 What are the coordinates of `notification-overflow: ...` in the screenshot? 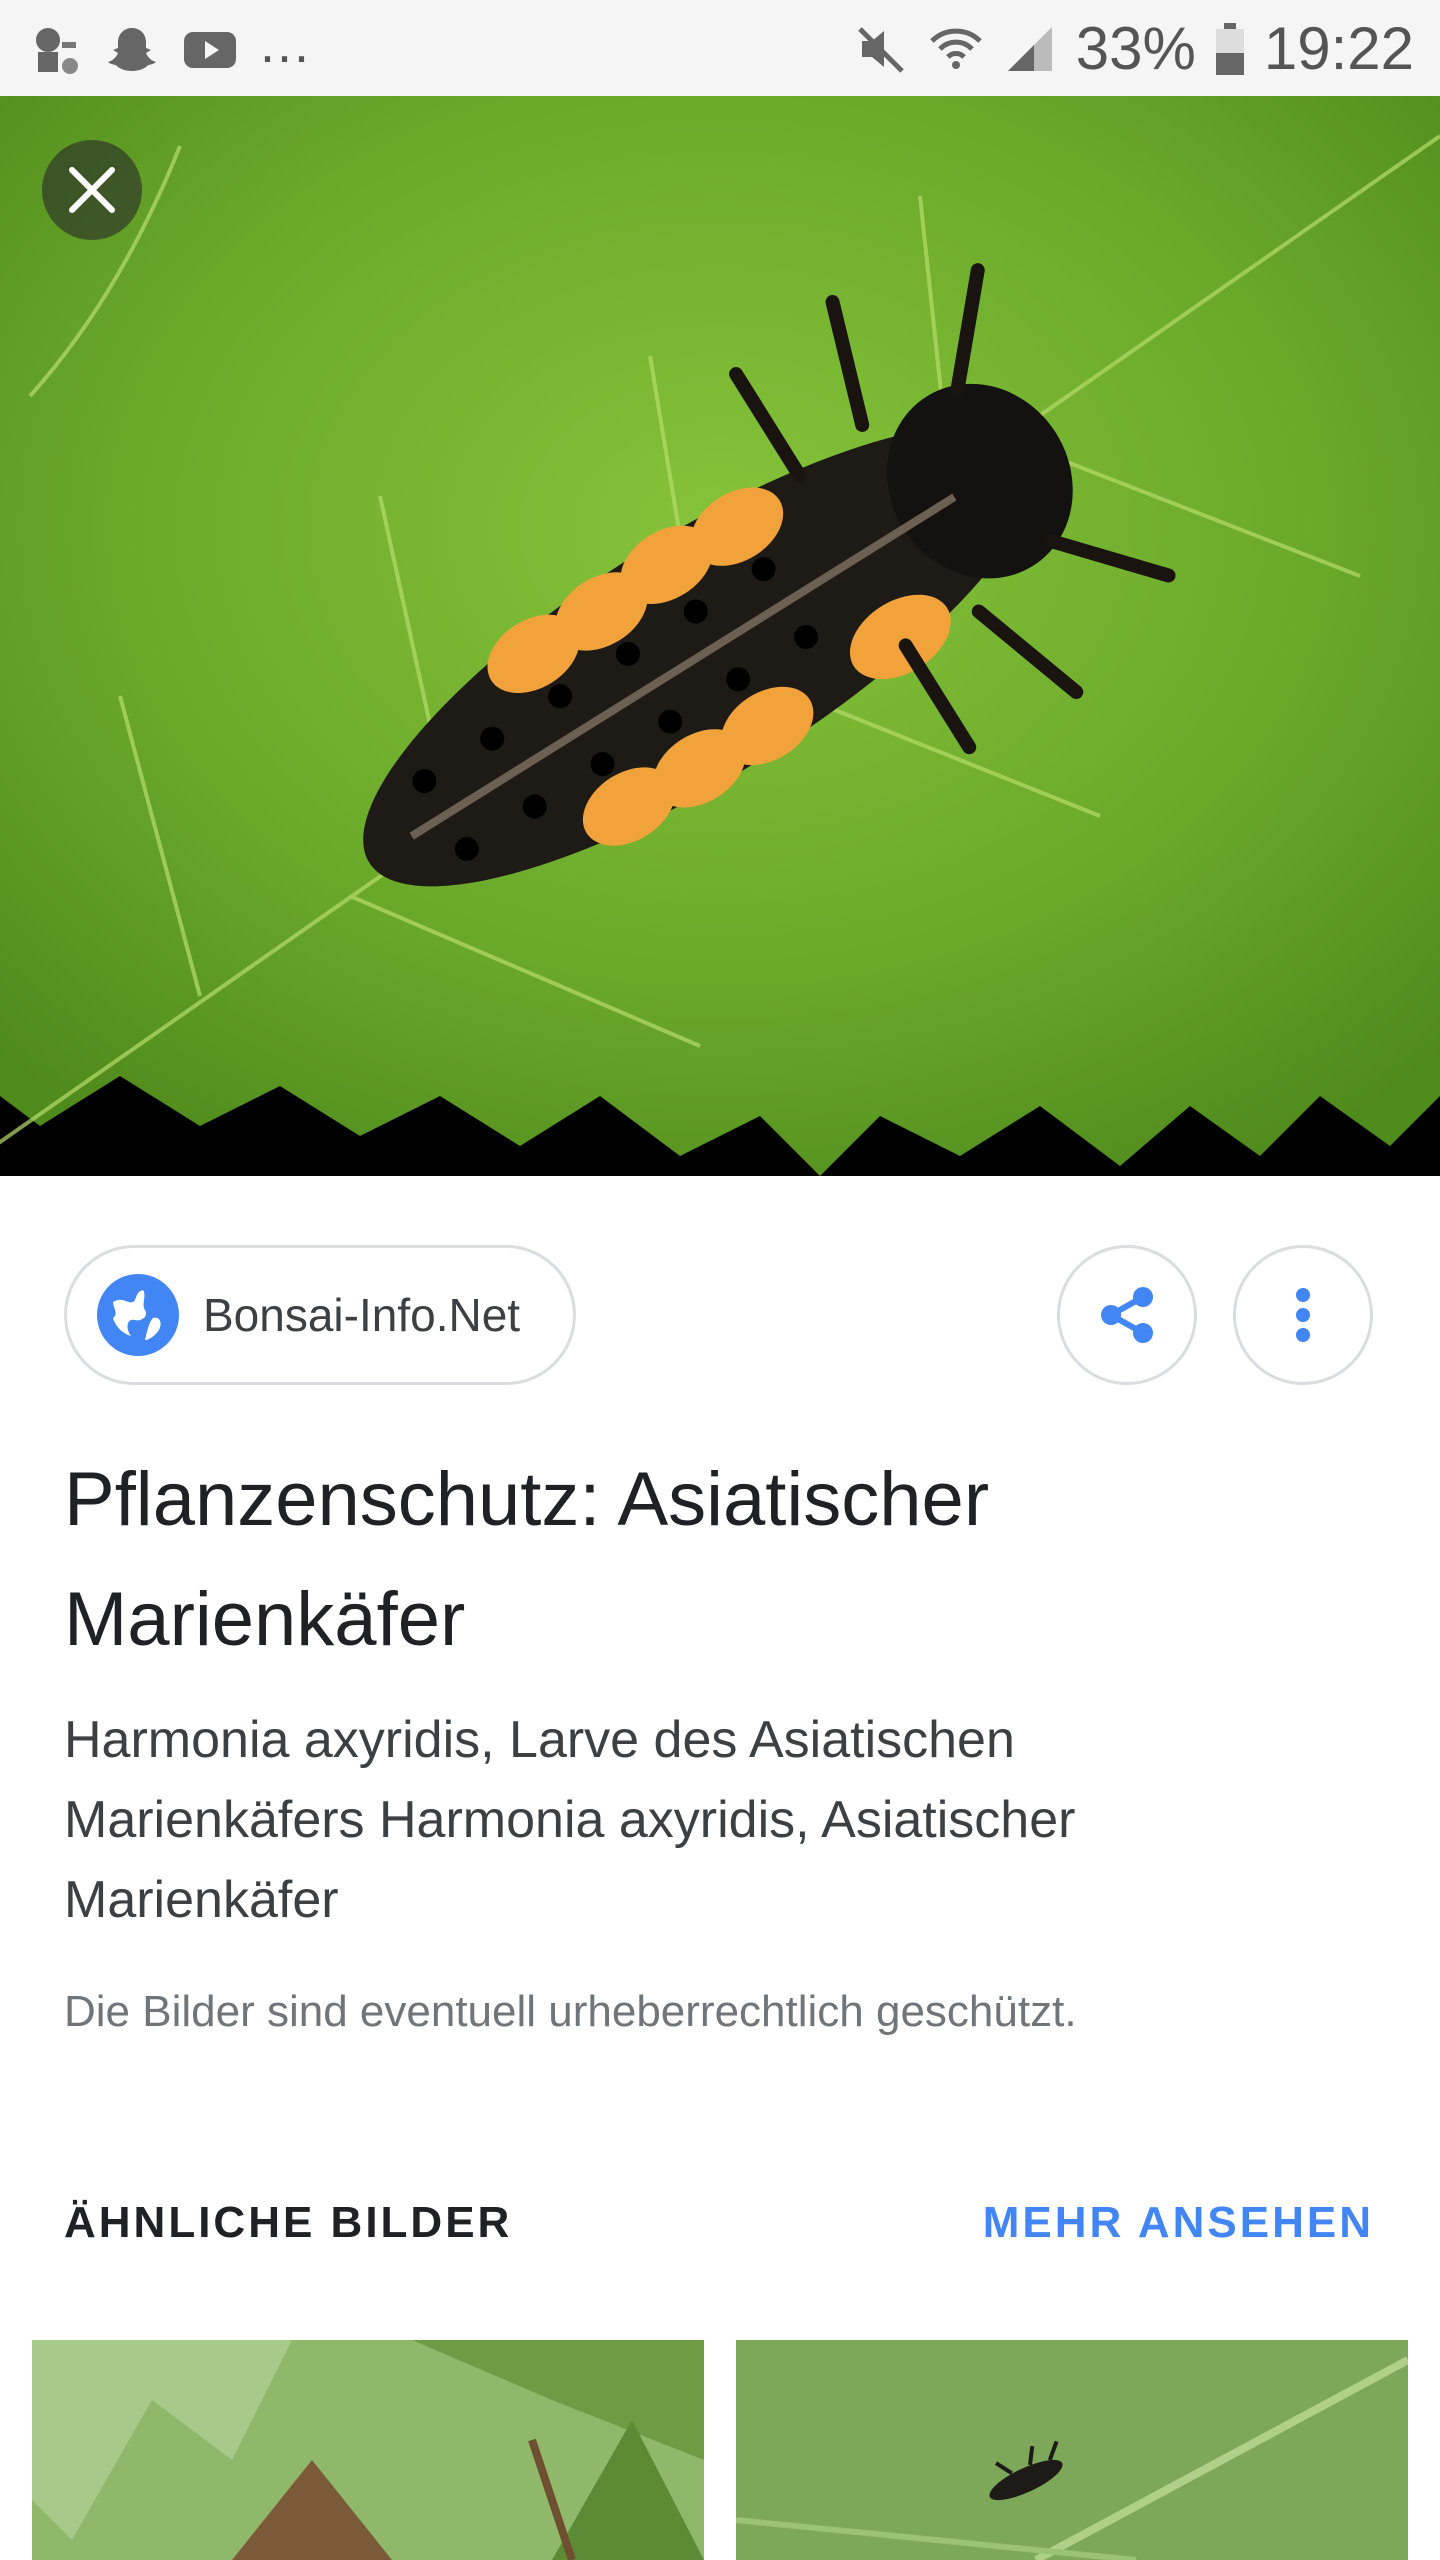 It's located at (286, 44).